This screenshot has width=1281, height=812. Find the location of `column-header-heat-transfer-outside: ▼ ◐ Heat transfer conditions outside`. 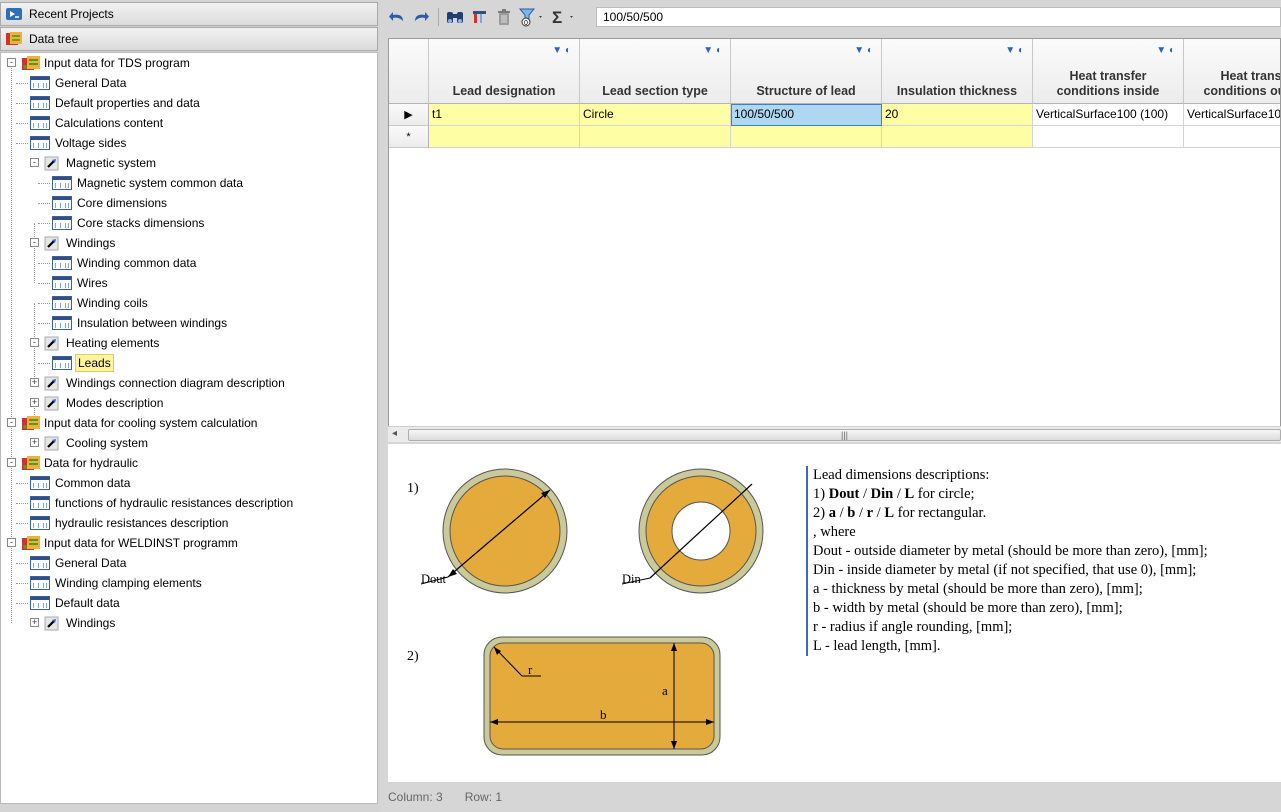

column-header-heat-transfer-outside: ▼ ◐ Heat transfer conditions outside is located at coordinates (1232, 71).